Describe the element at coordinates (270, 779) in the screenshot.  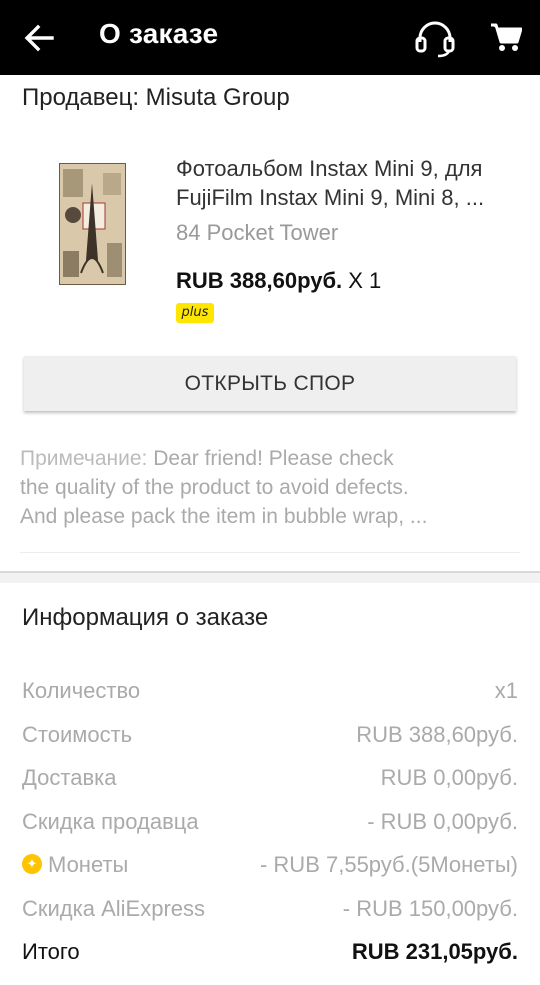
I see `order-row-shipping: Доставка RUB 0,00руб.` at that location.